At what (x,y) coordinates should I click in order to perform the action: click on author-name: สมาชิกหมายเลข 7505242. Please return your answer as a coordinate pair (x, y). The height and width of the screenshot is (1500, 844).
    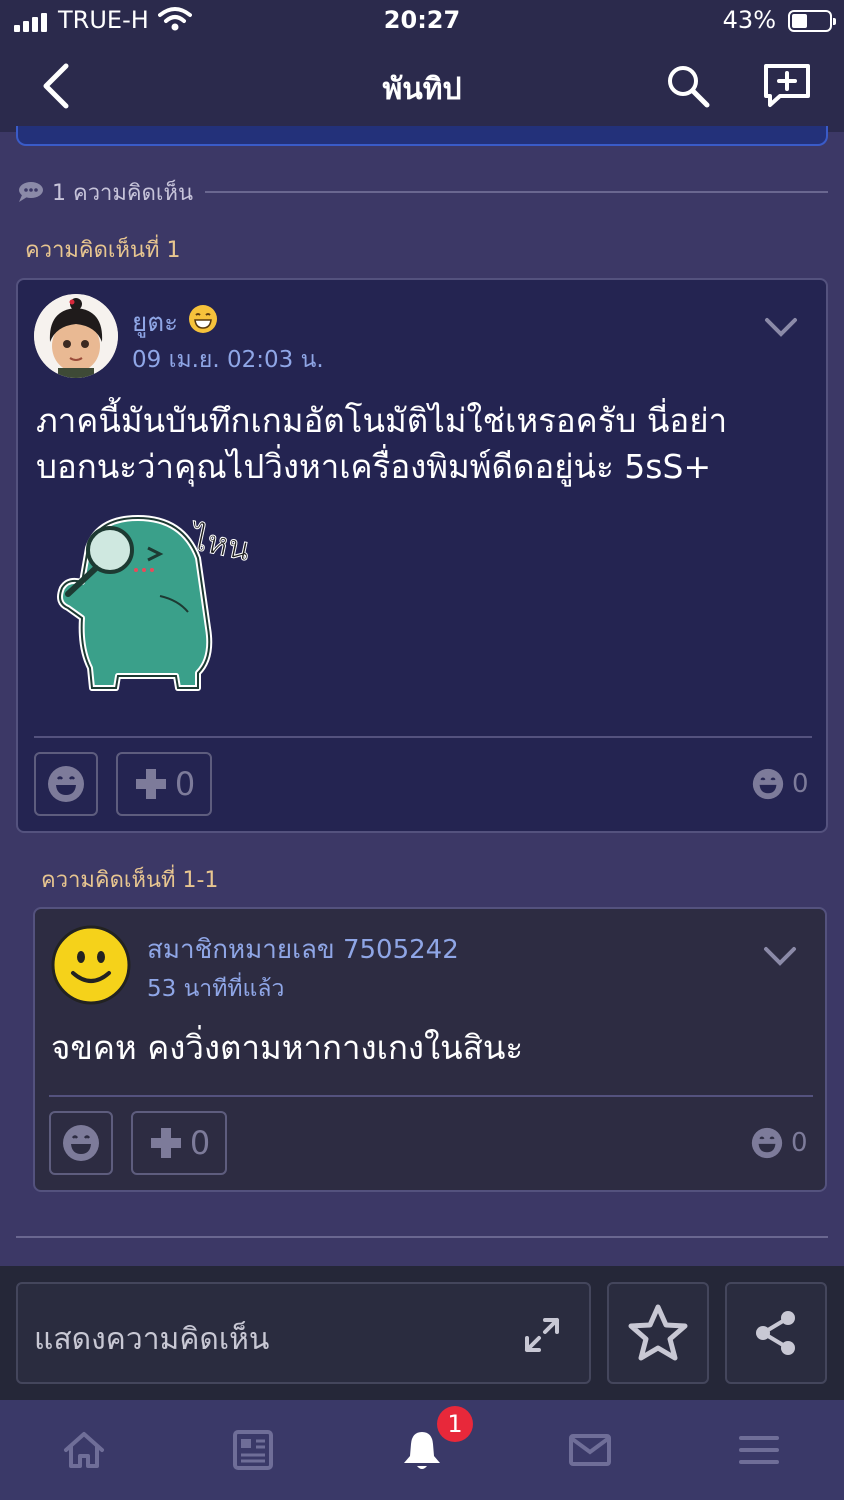
    Looking at the image, I should click on (303, 949).